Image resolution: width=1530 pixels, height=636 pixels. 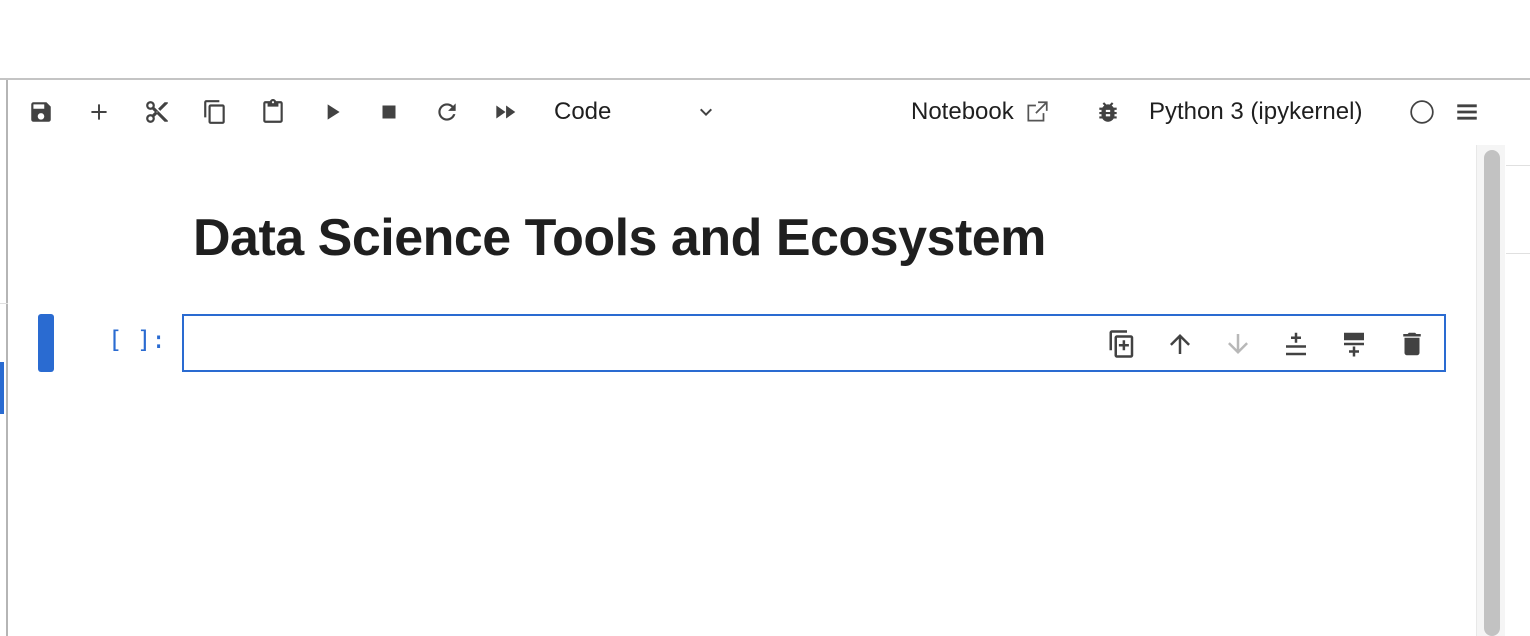 What do you see at coordinates (46, 343) in the screenshot?
I see `cell-collapser` at bounding box center [46, 343].